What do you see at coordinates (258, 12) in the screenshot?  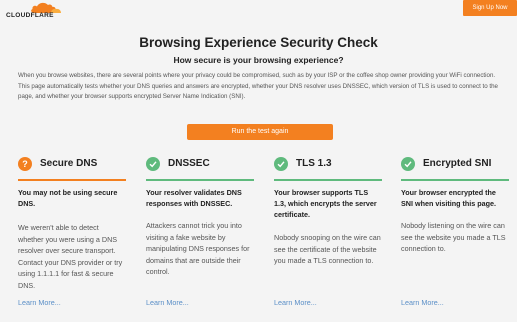 I see `top-bar: CLOUDFLARE Sign Up Now` at bounding box center [258, 12].